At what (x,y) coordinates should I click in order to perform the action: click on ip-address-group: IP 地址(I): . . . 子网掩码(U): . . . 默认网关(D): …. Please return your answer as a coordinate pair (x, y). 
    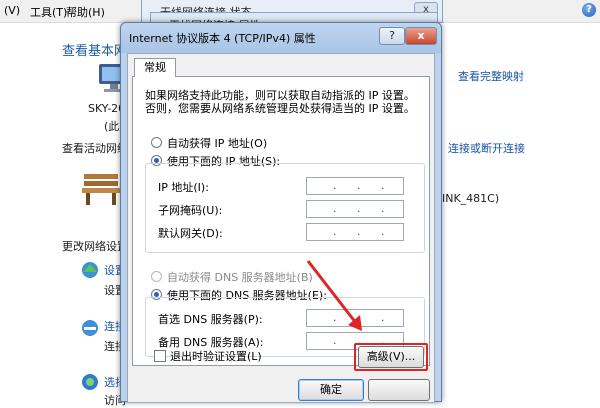
    Looking at the image, I should click on (285, 208).